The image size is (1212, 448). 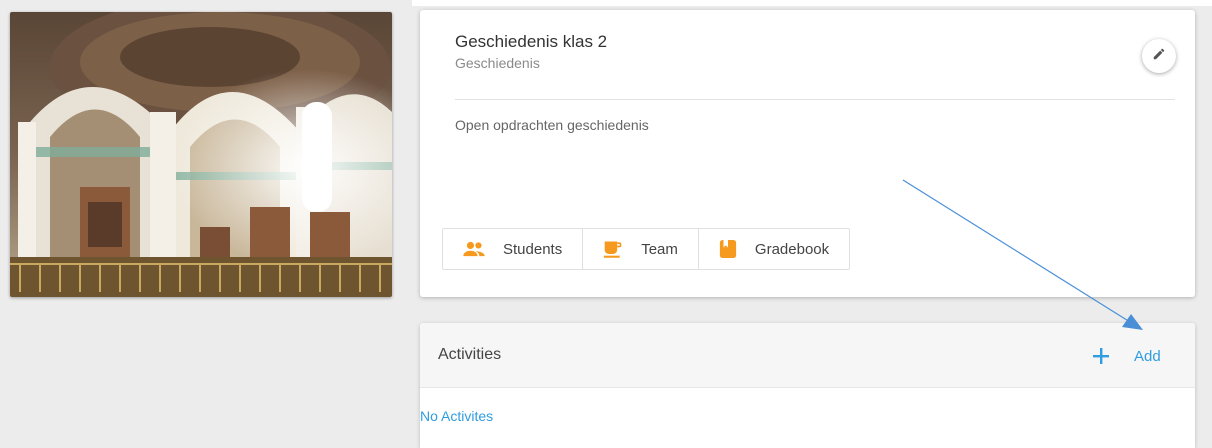 I want to click on tab-gradebook: Gradebook, so click(x=773, y=249).